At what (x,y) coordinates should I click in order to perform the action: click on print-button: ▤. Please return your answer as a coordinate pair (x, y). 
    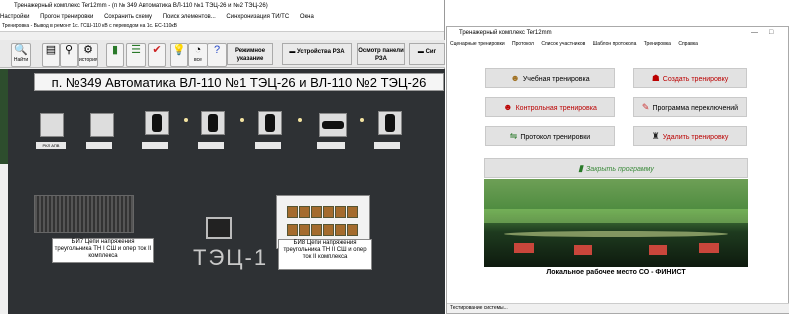
    Looking at the image, I should click on (51, 55).